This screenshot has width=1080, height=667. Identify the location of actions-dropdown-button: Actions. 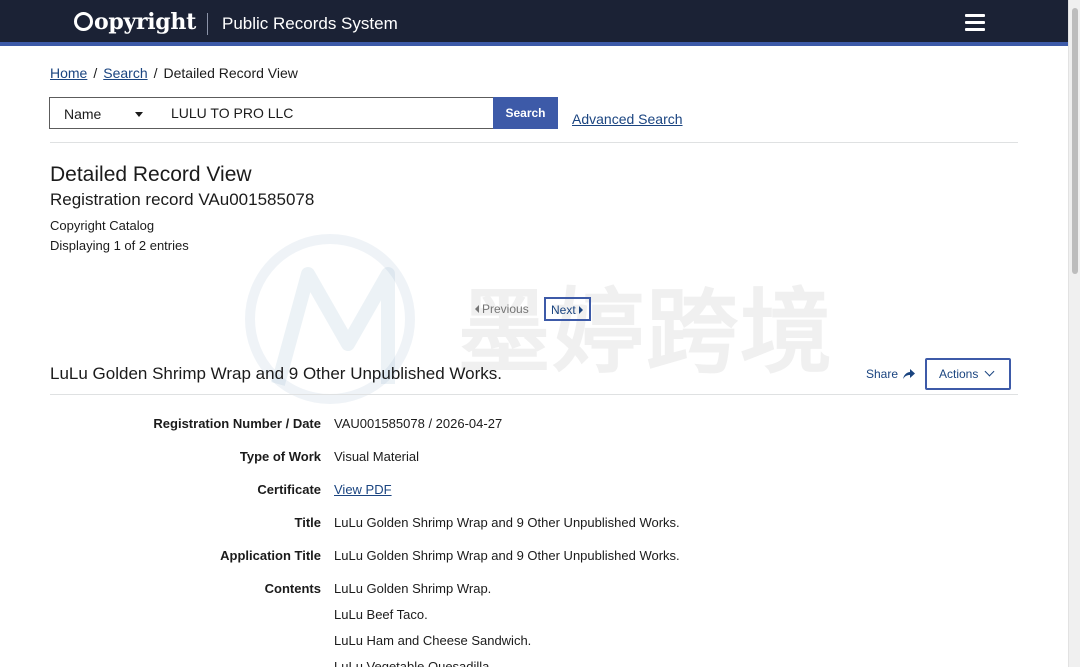
(968, 374).